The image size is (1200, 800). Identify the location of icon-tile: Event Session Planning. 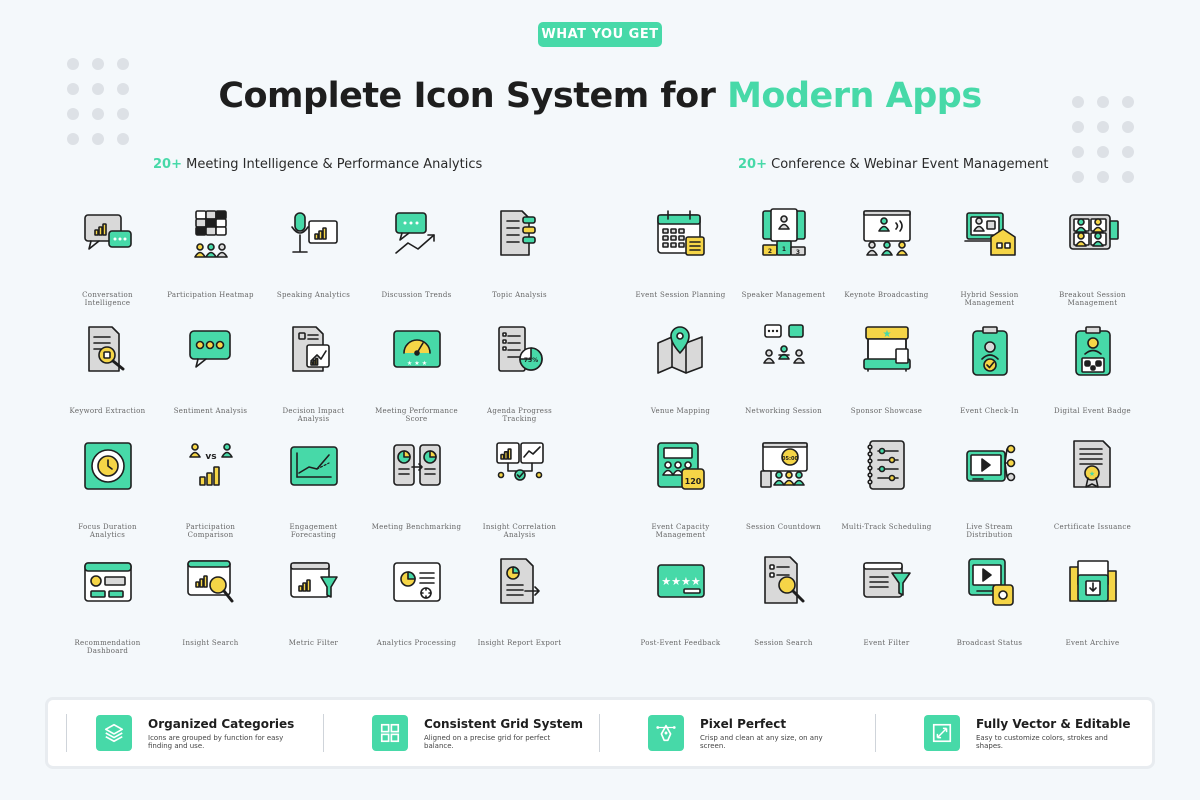
(680, 263).